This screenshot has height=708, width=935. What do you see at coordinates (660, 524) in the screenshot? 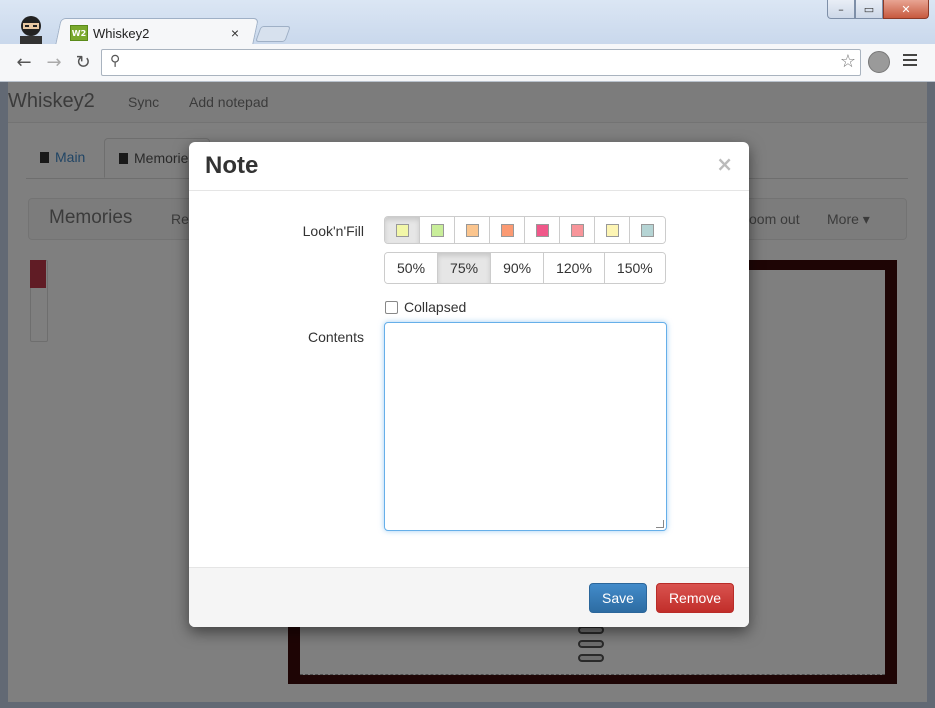
I see `resize-handle-icon` at bounding box center [660, 524].